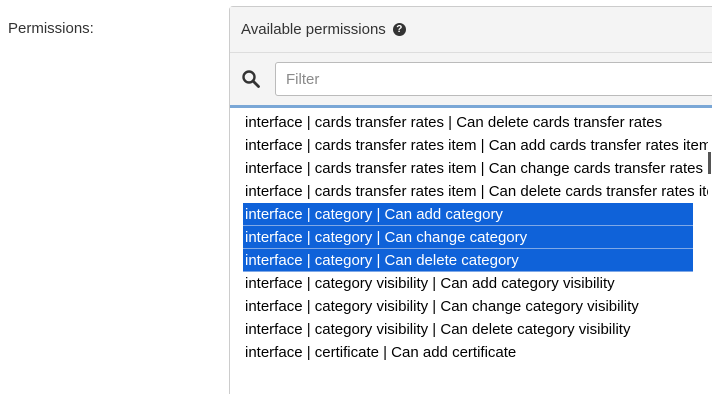  Describe the element at coordinates (313, 29) in the screenshot. I see `selector-title: Available permissions` at that location.